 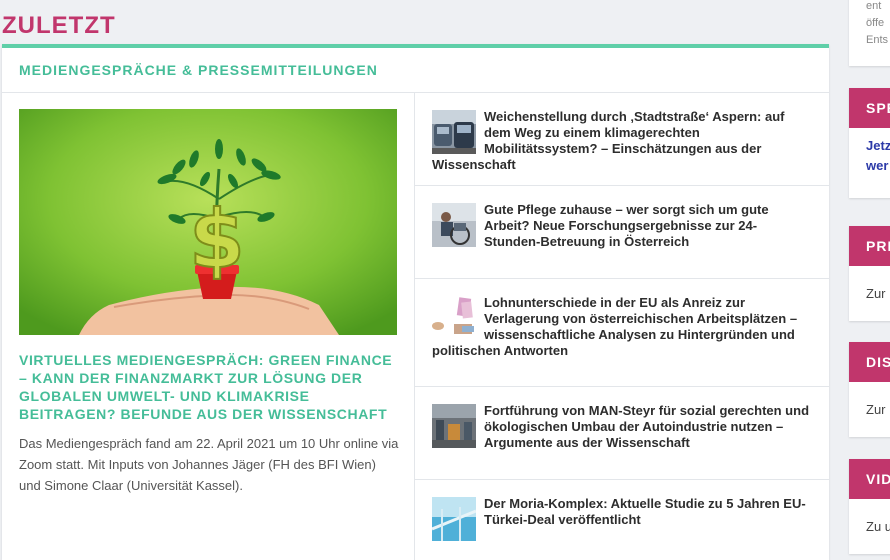 What do you see at coordinates (869, 273) in the screenshot?
I see `sidebar-box-pre: PRE Zur` at bounding box center [869, 273].